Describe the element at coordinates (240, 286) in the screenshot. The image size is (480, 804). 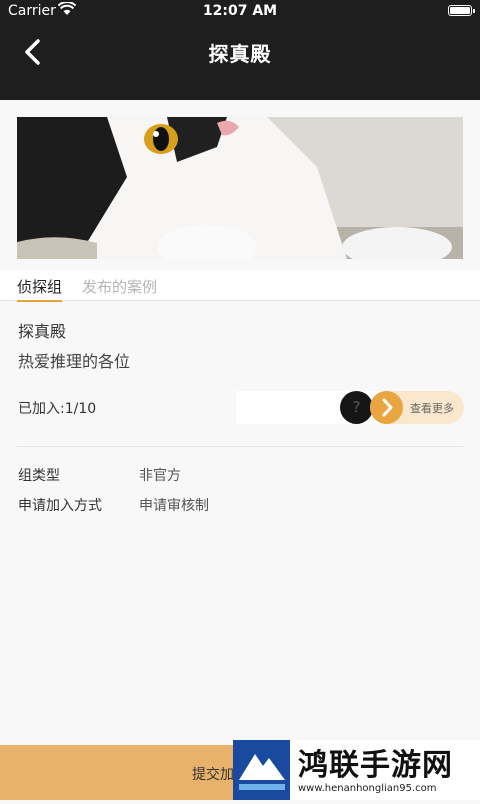
I see `tab-bar: 侦探组 发布的案例` at that location.